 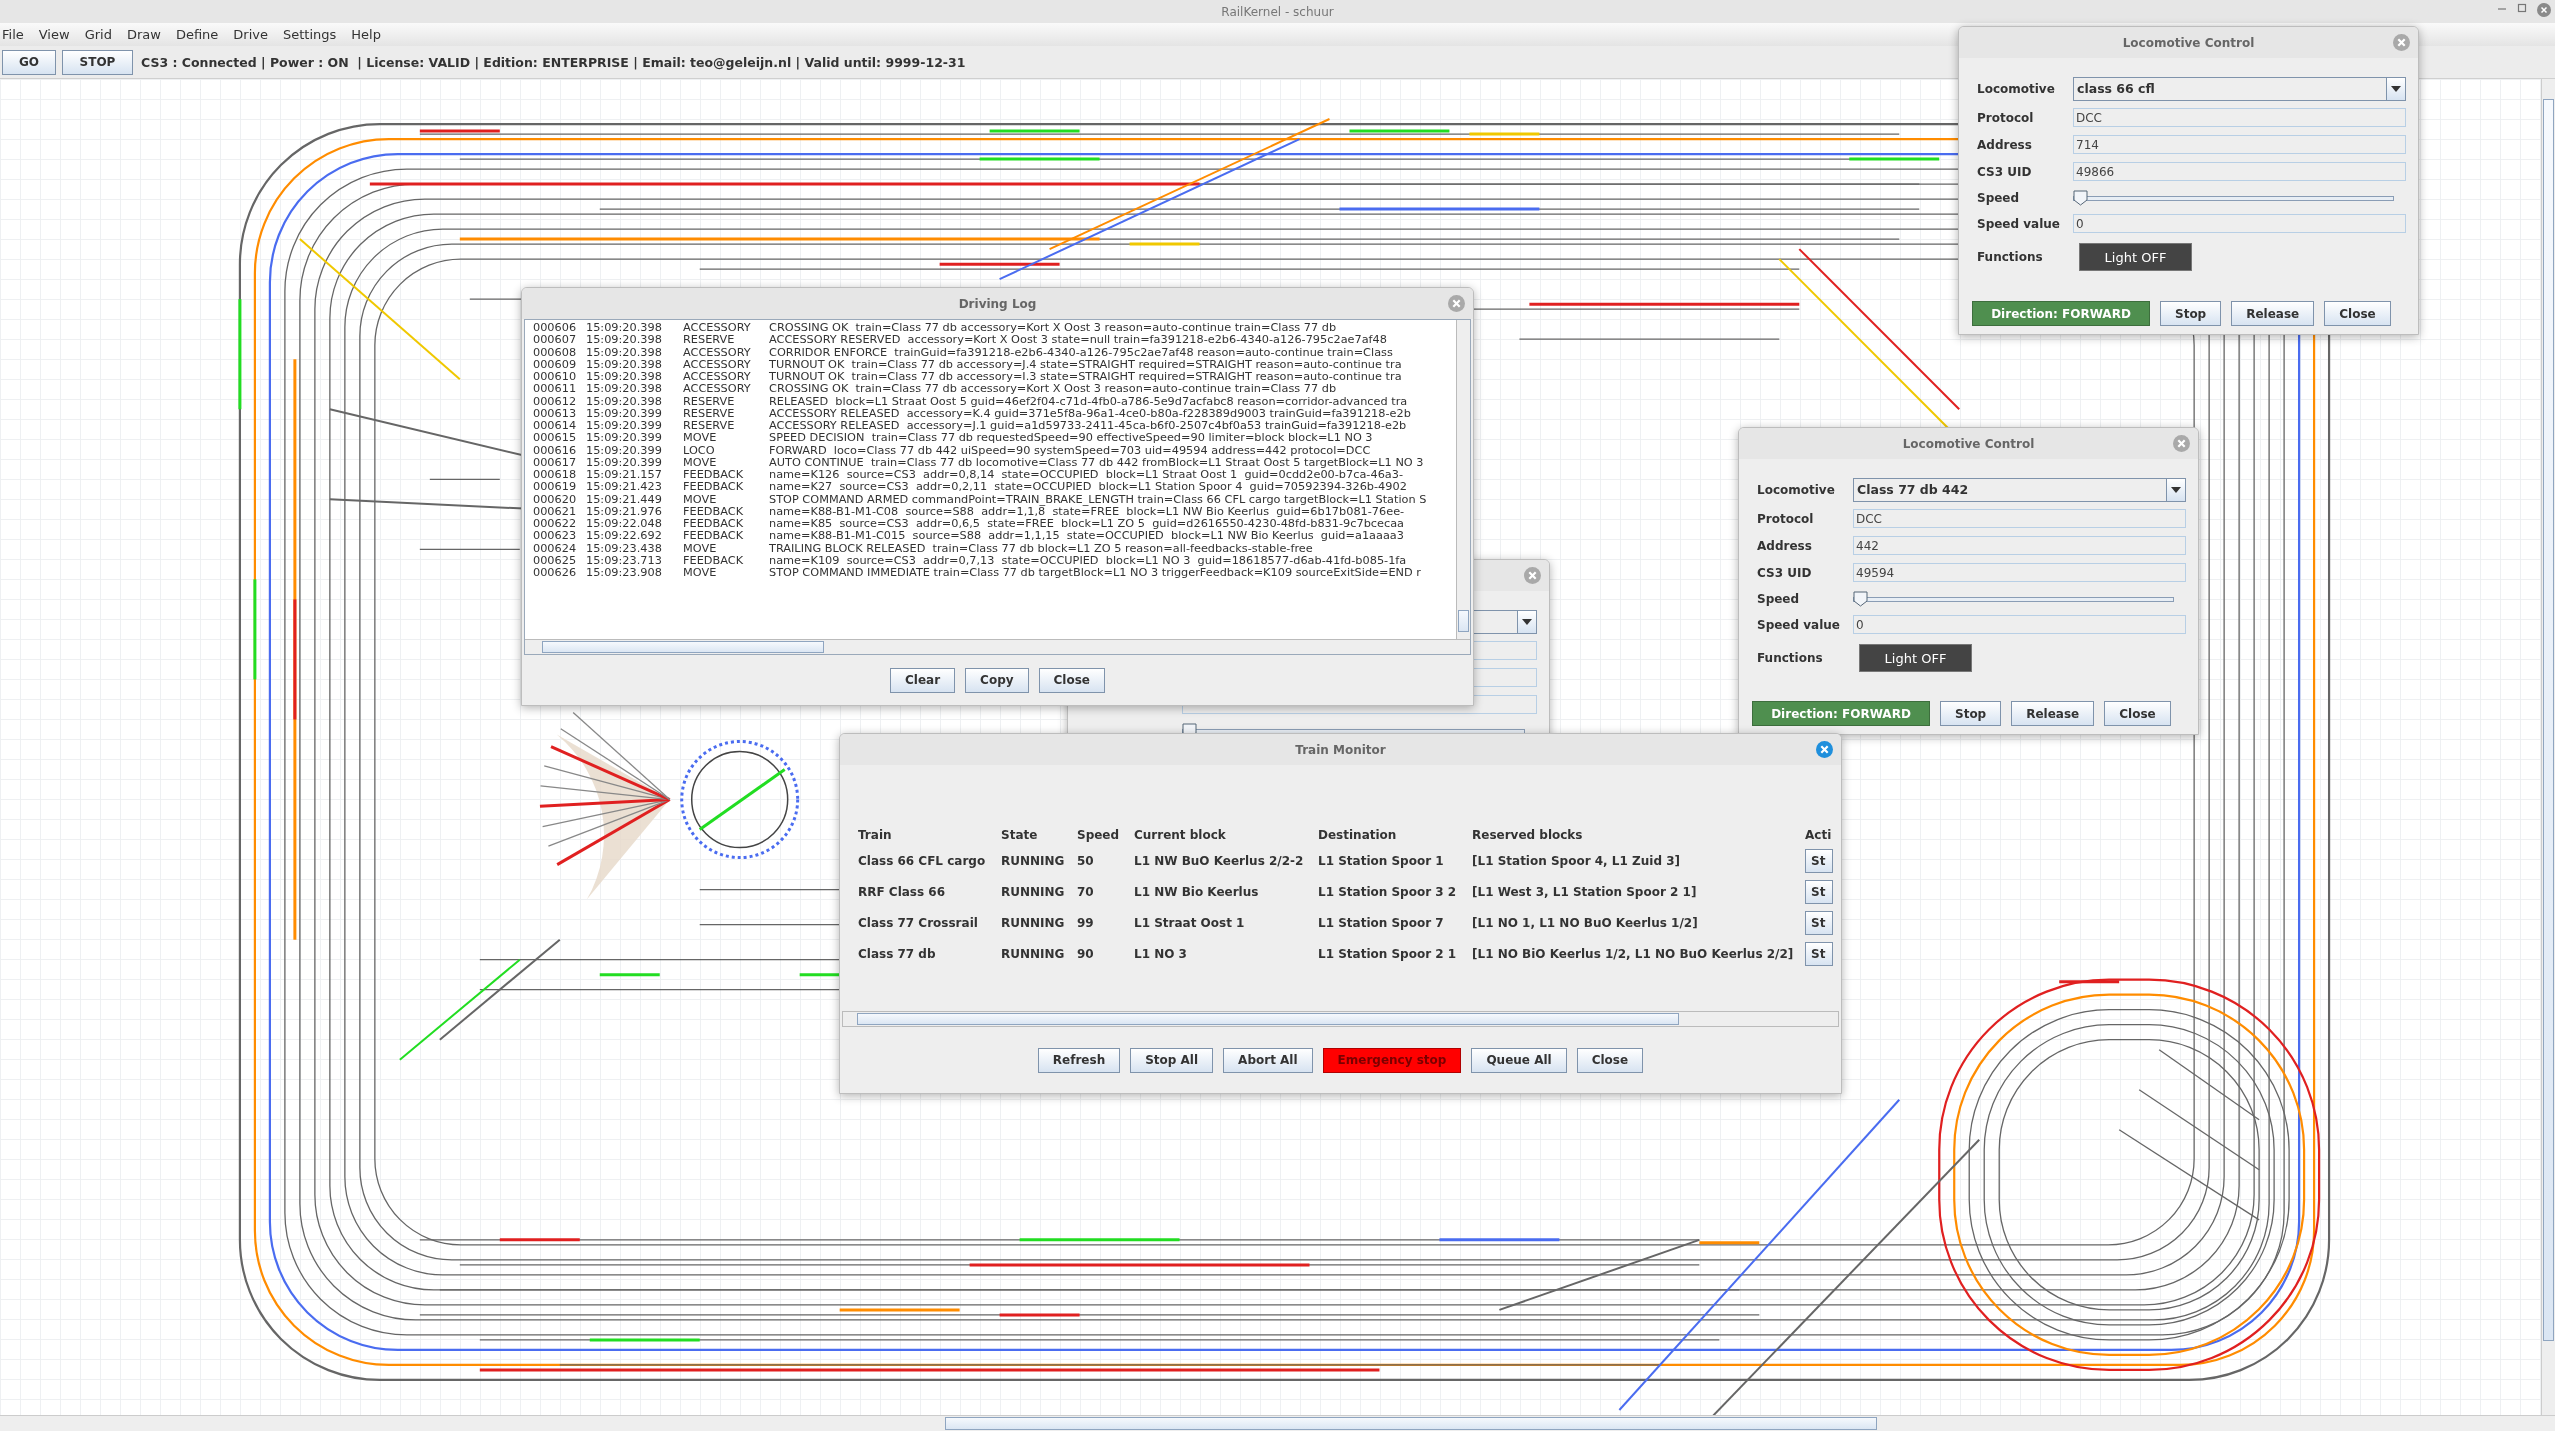 What do you see at coordinates (624, 536) in the screenshot?
I see `log-time: 15:09:22.692` at bounding box center [624, 536].